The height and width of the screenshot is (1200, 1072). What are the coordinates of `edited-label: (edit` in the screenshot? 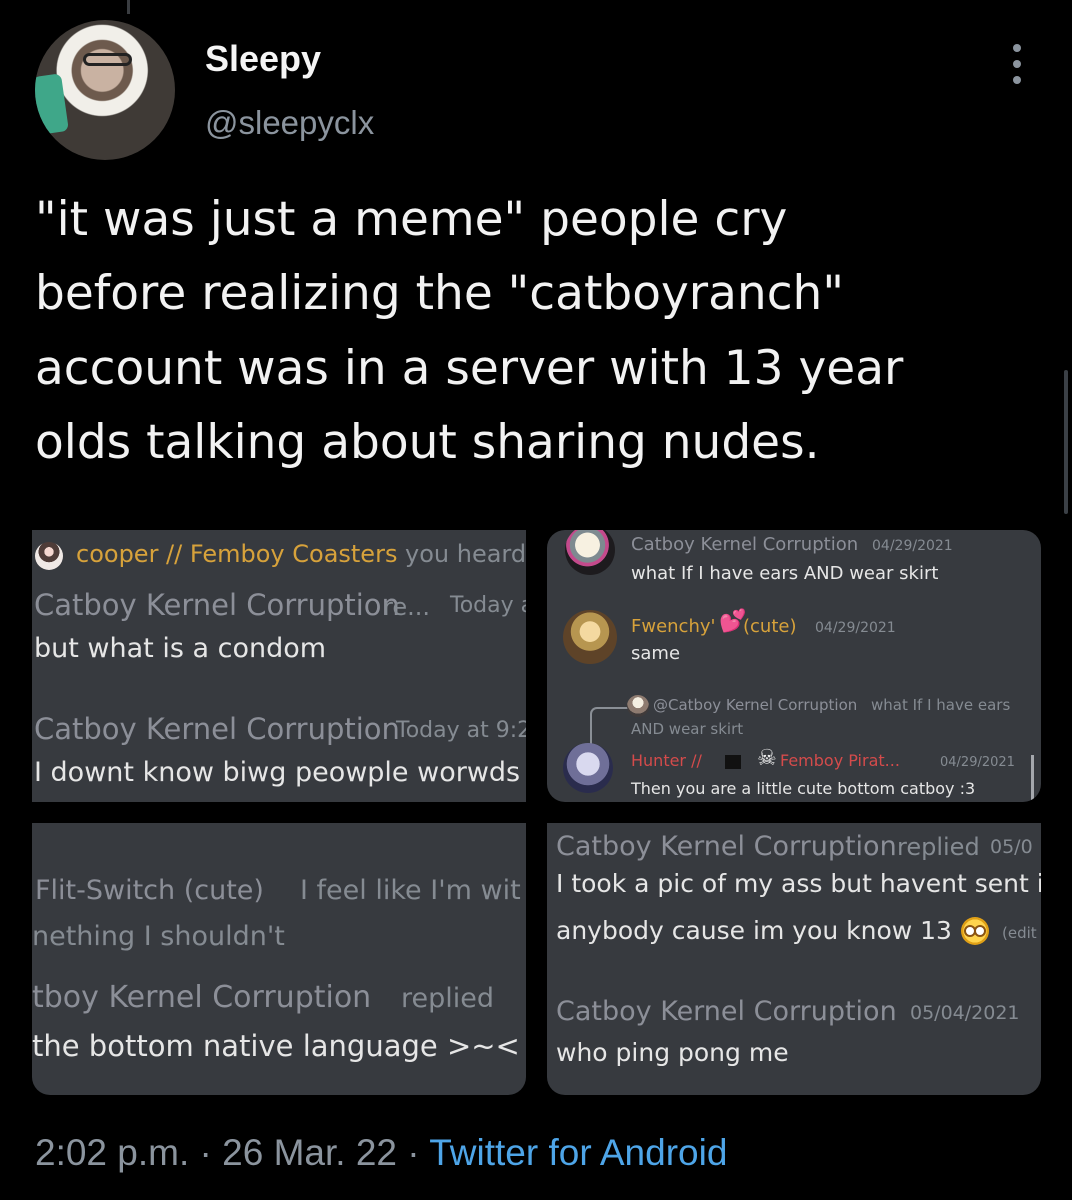 It's located at (1019, 933).